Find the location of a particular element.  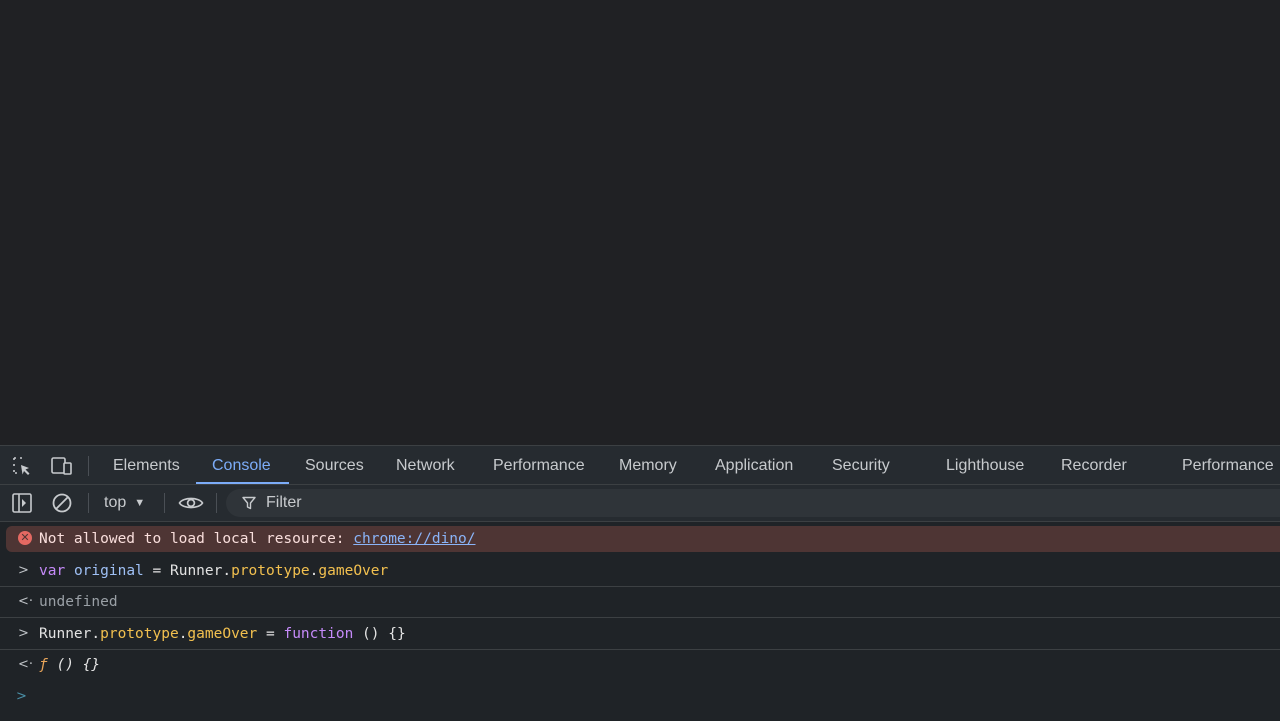

console-prompt: > is located at coordinates (640, 697).